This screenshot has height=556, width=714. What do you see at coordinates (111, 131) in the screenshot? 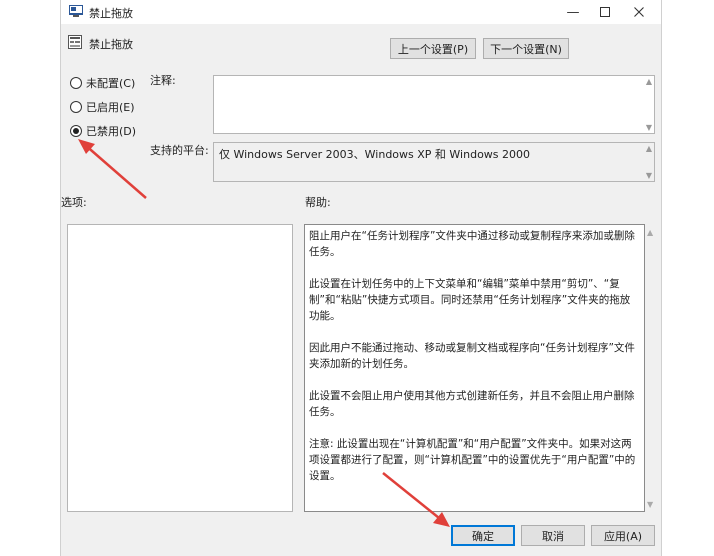
I see `radio-label: 已禁用(D)` at bounding box center [111, 131].